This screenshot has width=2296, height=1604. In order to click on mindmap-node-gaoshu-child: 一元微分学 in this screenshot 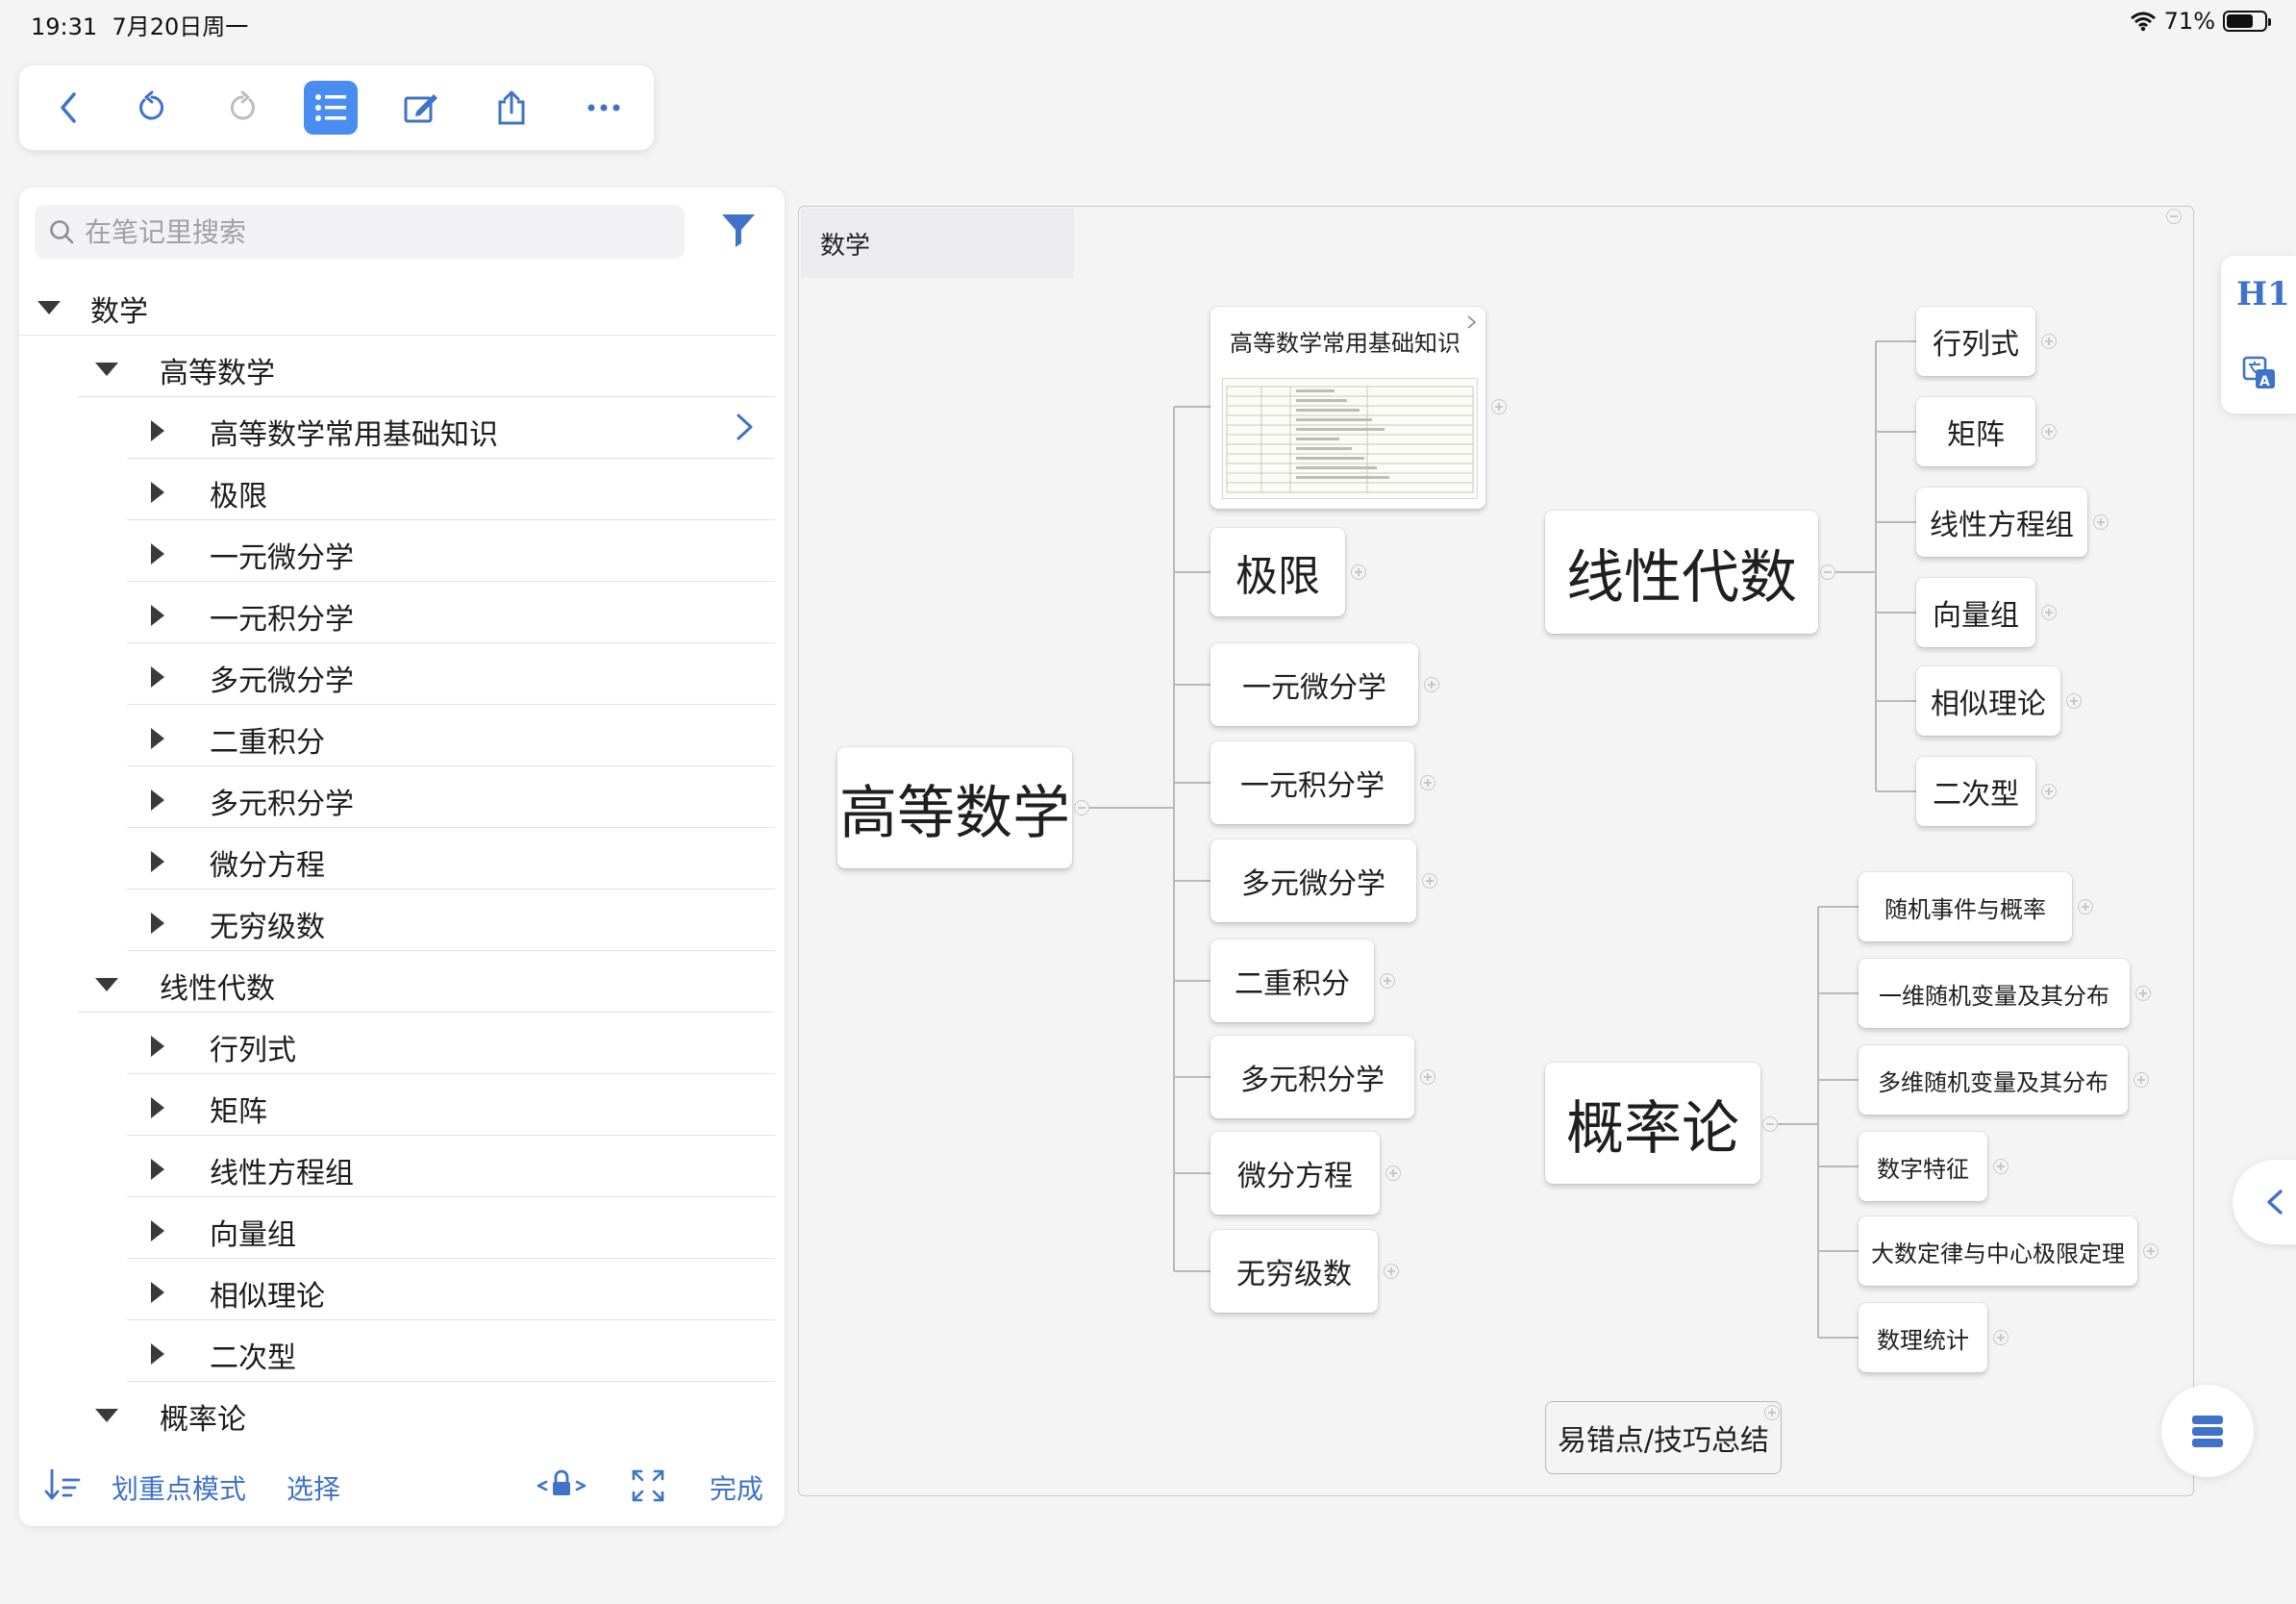, I will do `click(1314, 684)`.